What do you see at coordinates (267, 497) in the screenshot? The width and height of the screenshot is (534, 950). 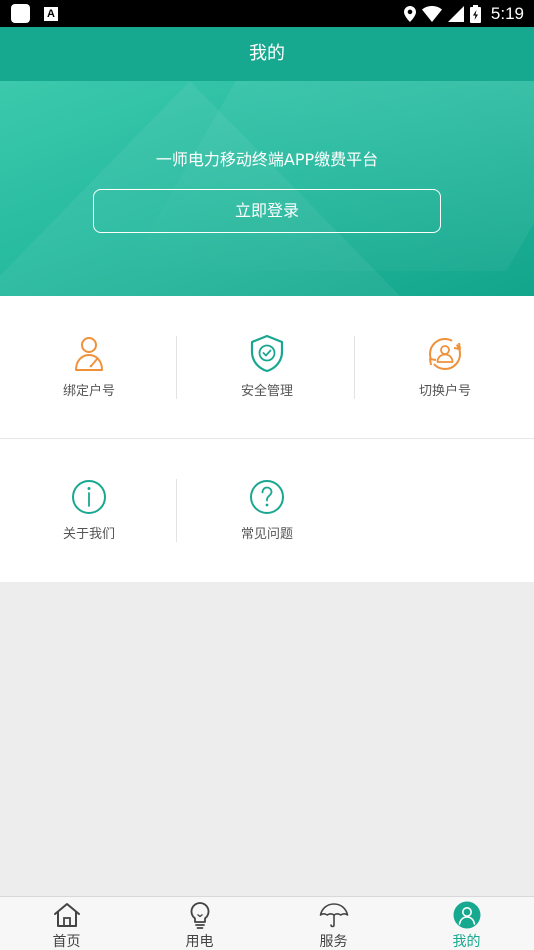 I see `question-icon` at bounding box center [267, 497].